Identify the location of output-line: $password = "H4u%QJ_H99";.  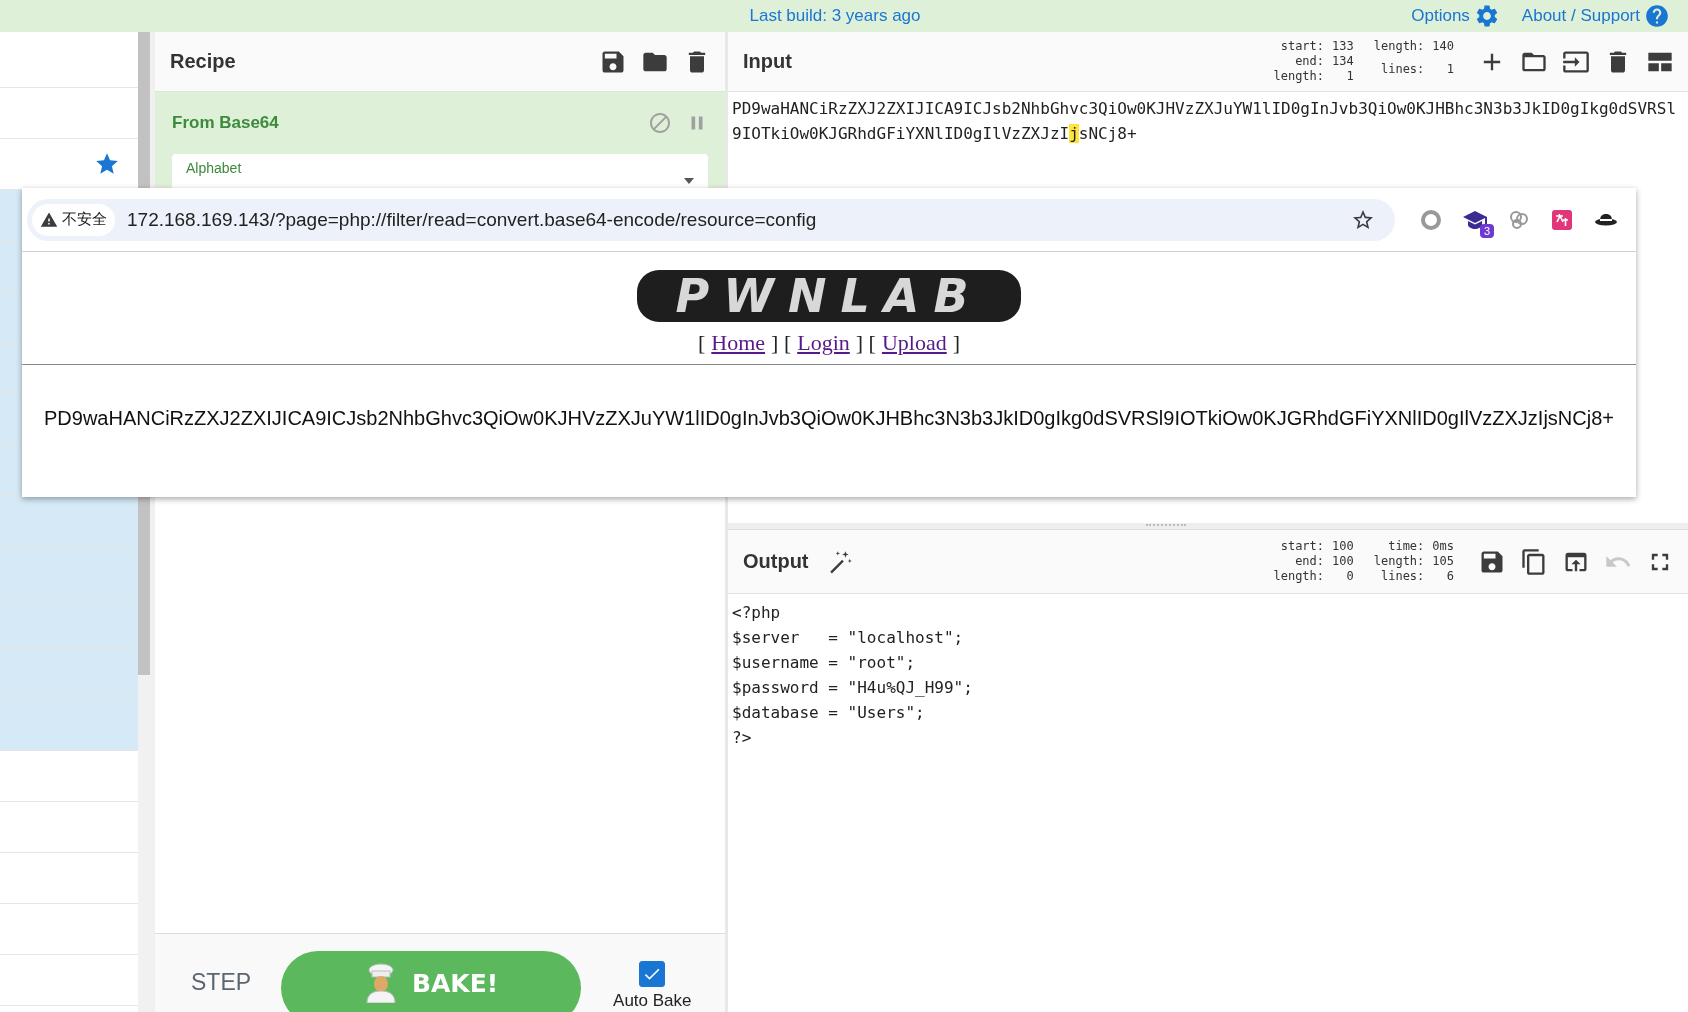
(852, 688).